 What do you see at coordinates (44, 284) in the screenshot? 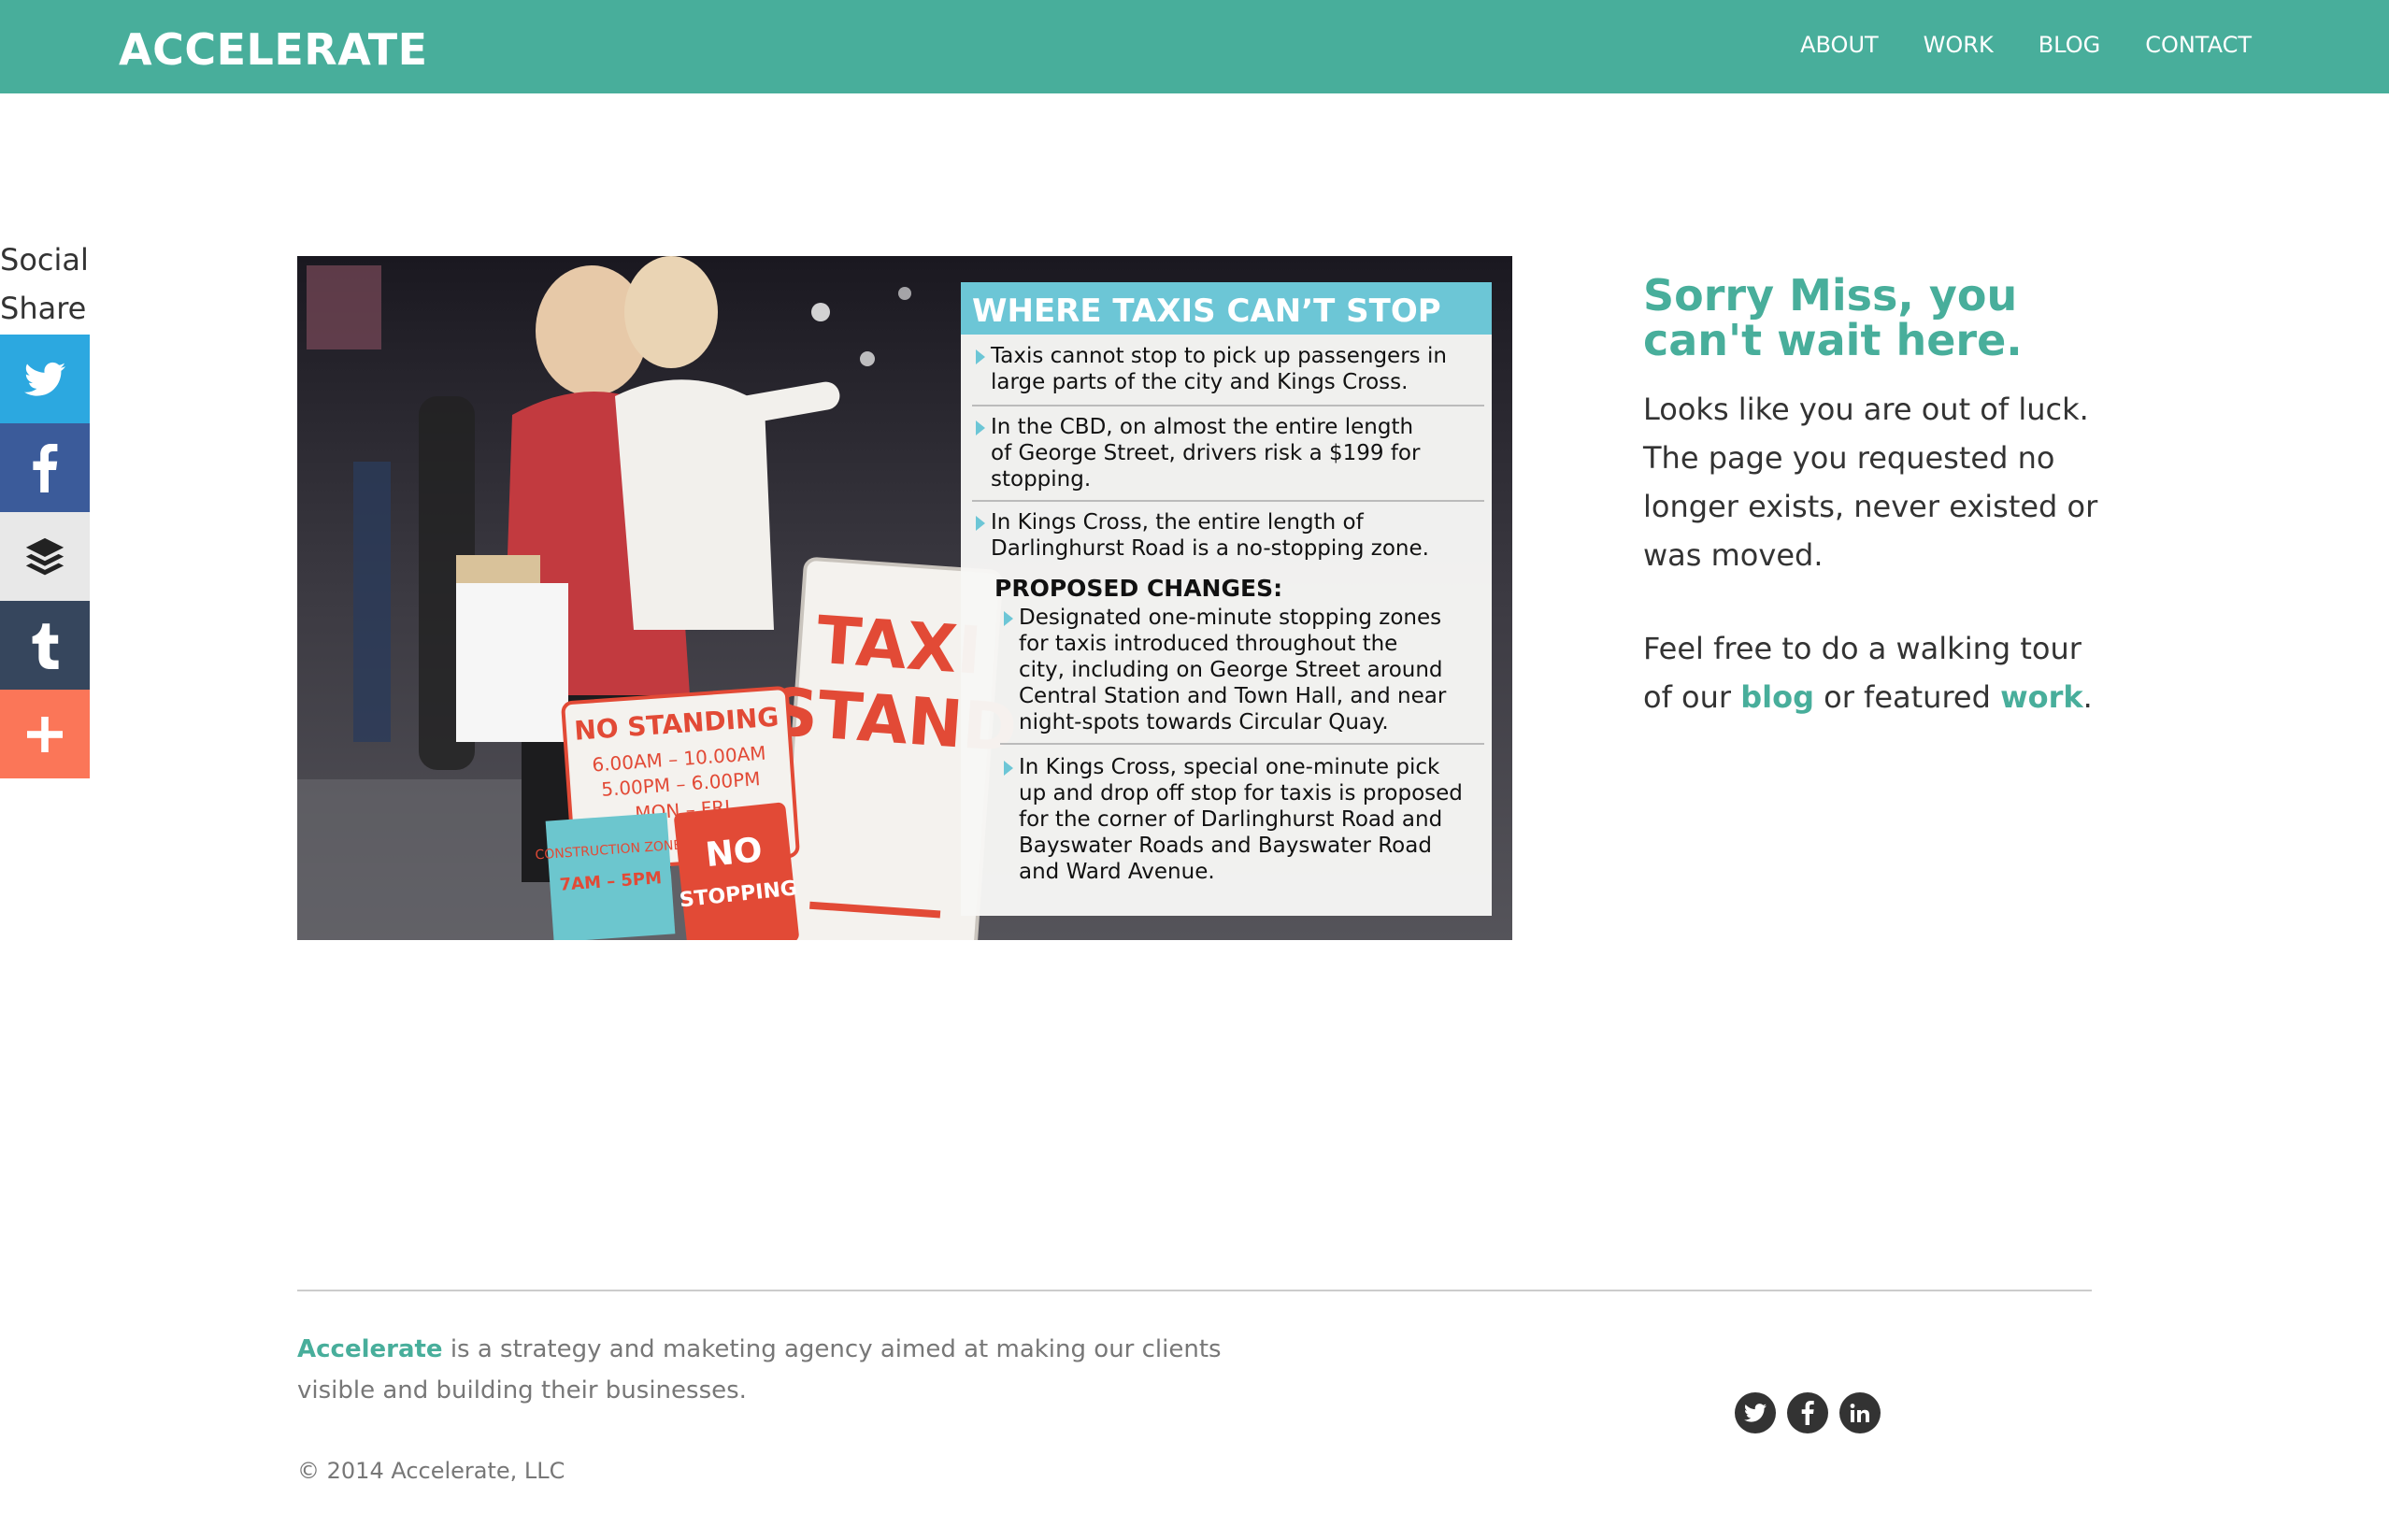
I see `social-share-title: Social Share` at bounding box center [44, 284].